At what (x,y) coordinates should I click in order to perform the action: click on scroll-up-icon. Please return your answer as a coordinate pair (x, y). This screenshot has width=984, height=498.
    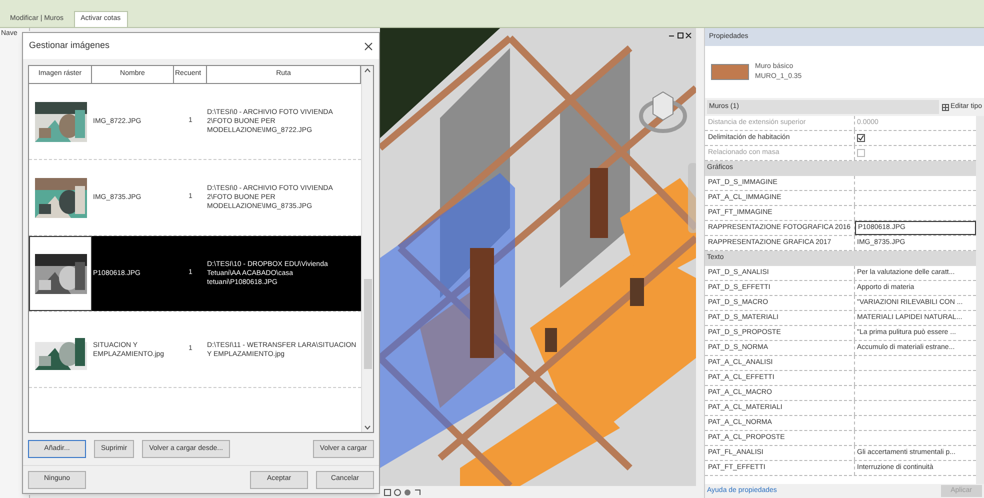
    Looking at the image, I should click on (367, 70).